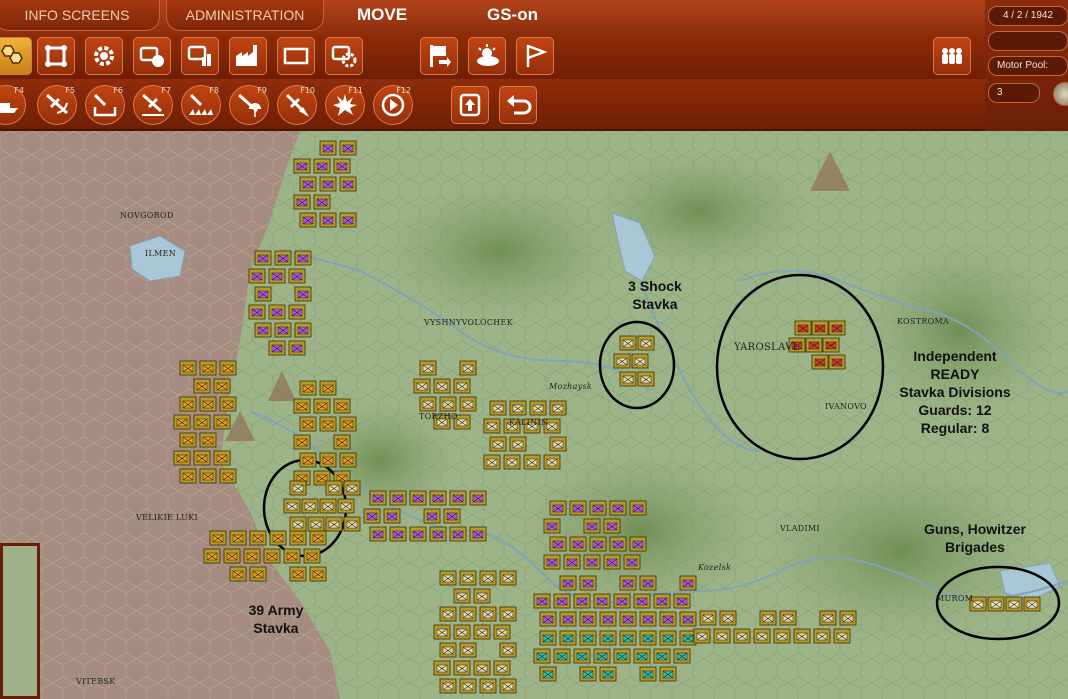 This screenshot has width=1068, height=699. What do you see at coordinates (296, 56) in the screenshot?
I see `rectangle-button` at bounding box center [296, 56].